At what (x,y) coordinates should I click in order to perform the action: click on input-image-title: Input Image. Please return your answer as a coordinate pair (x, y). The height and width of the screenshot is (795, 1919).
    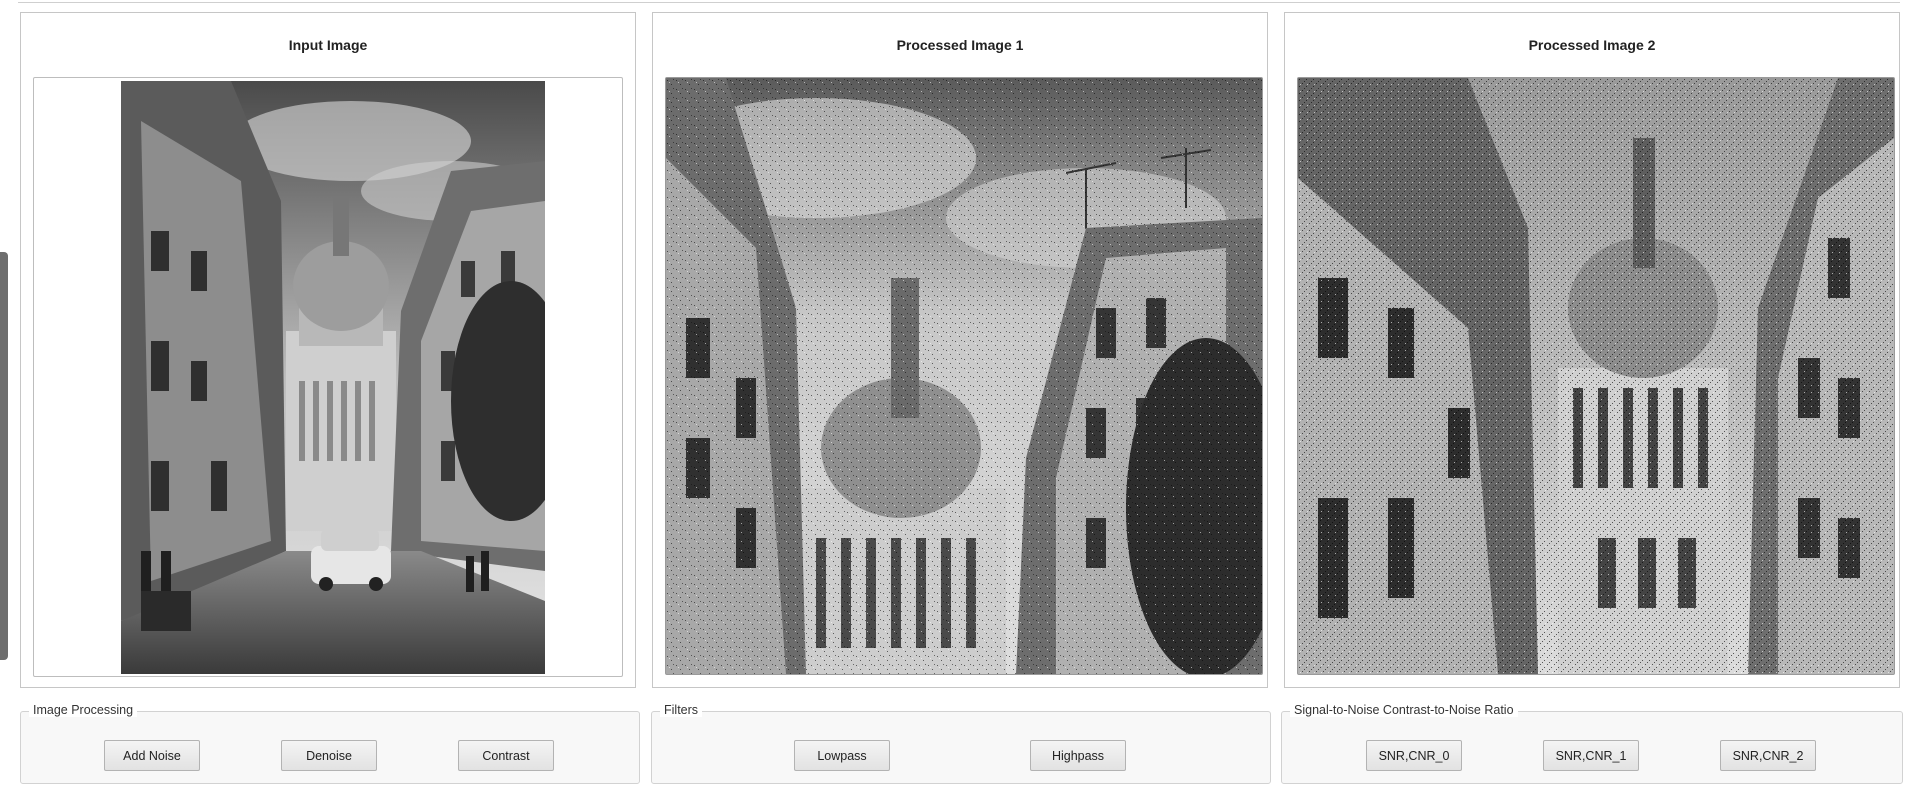
    Looking at the image, I should click on (328, 45).